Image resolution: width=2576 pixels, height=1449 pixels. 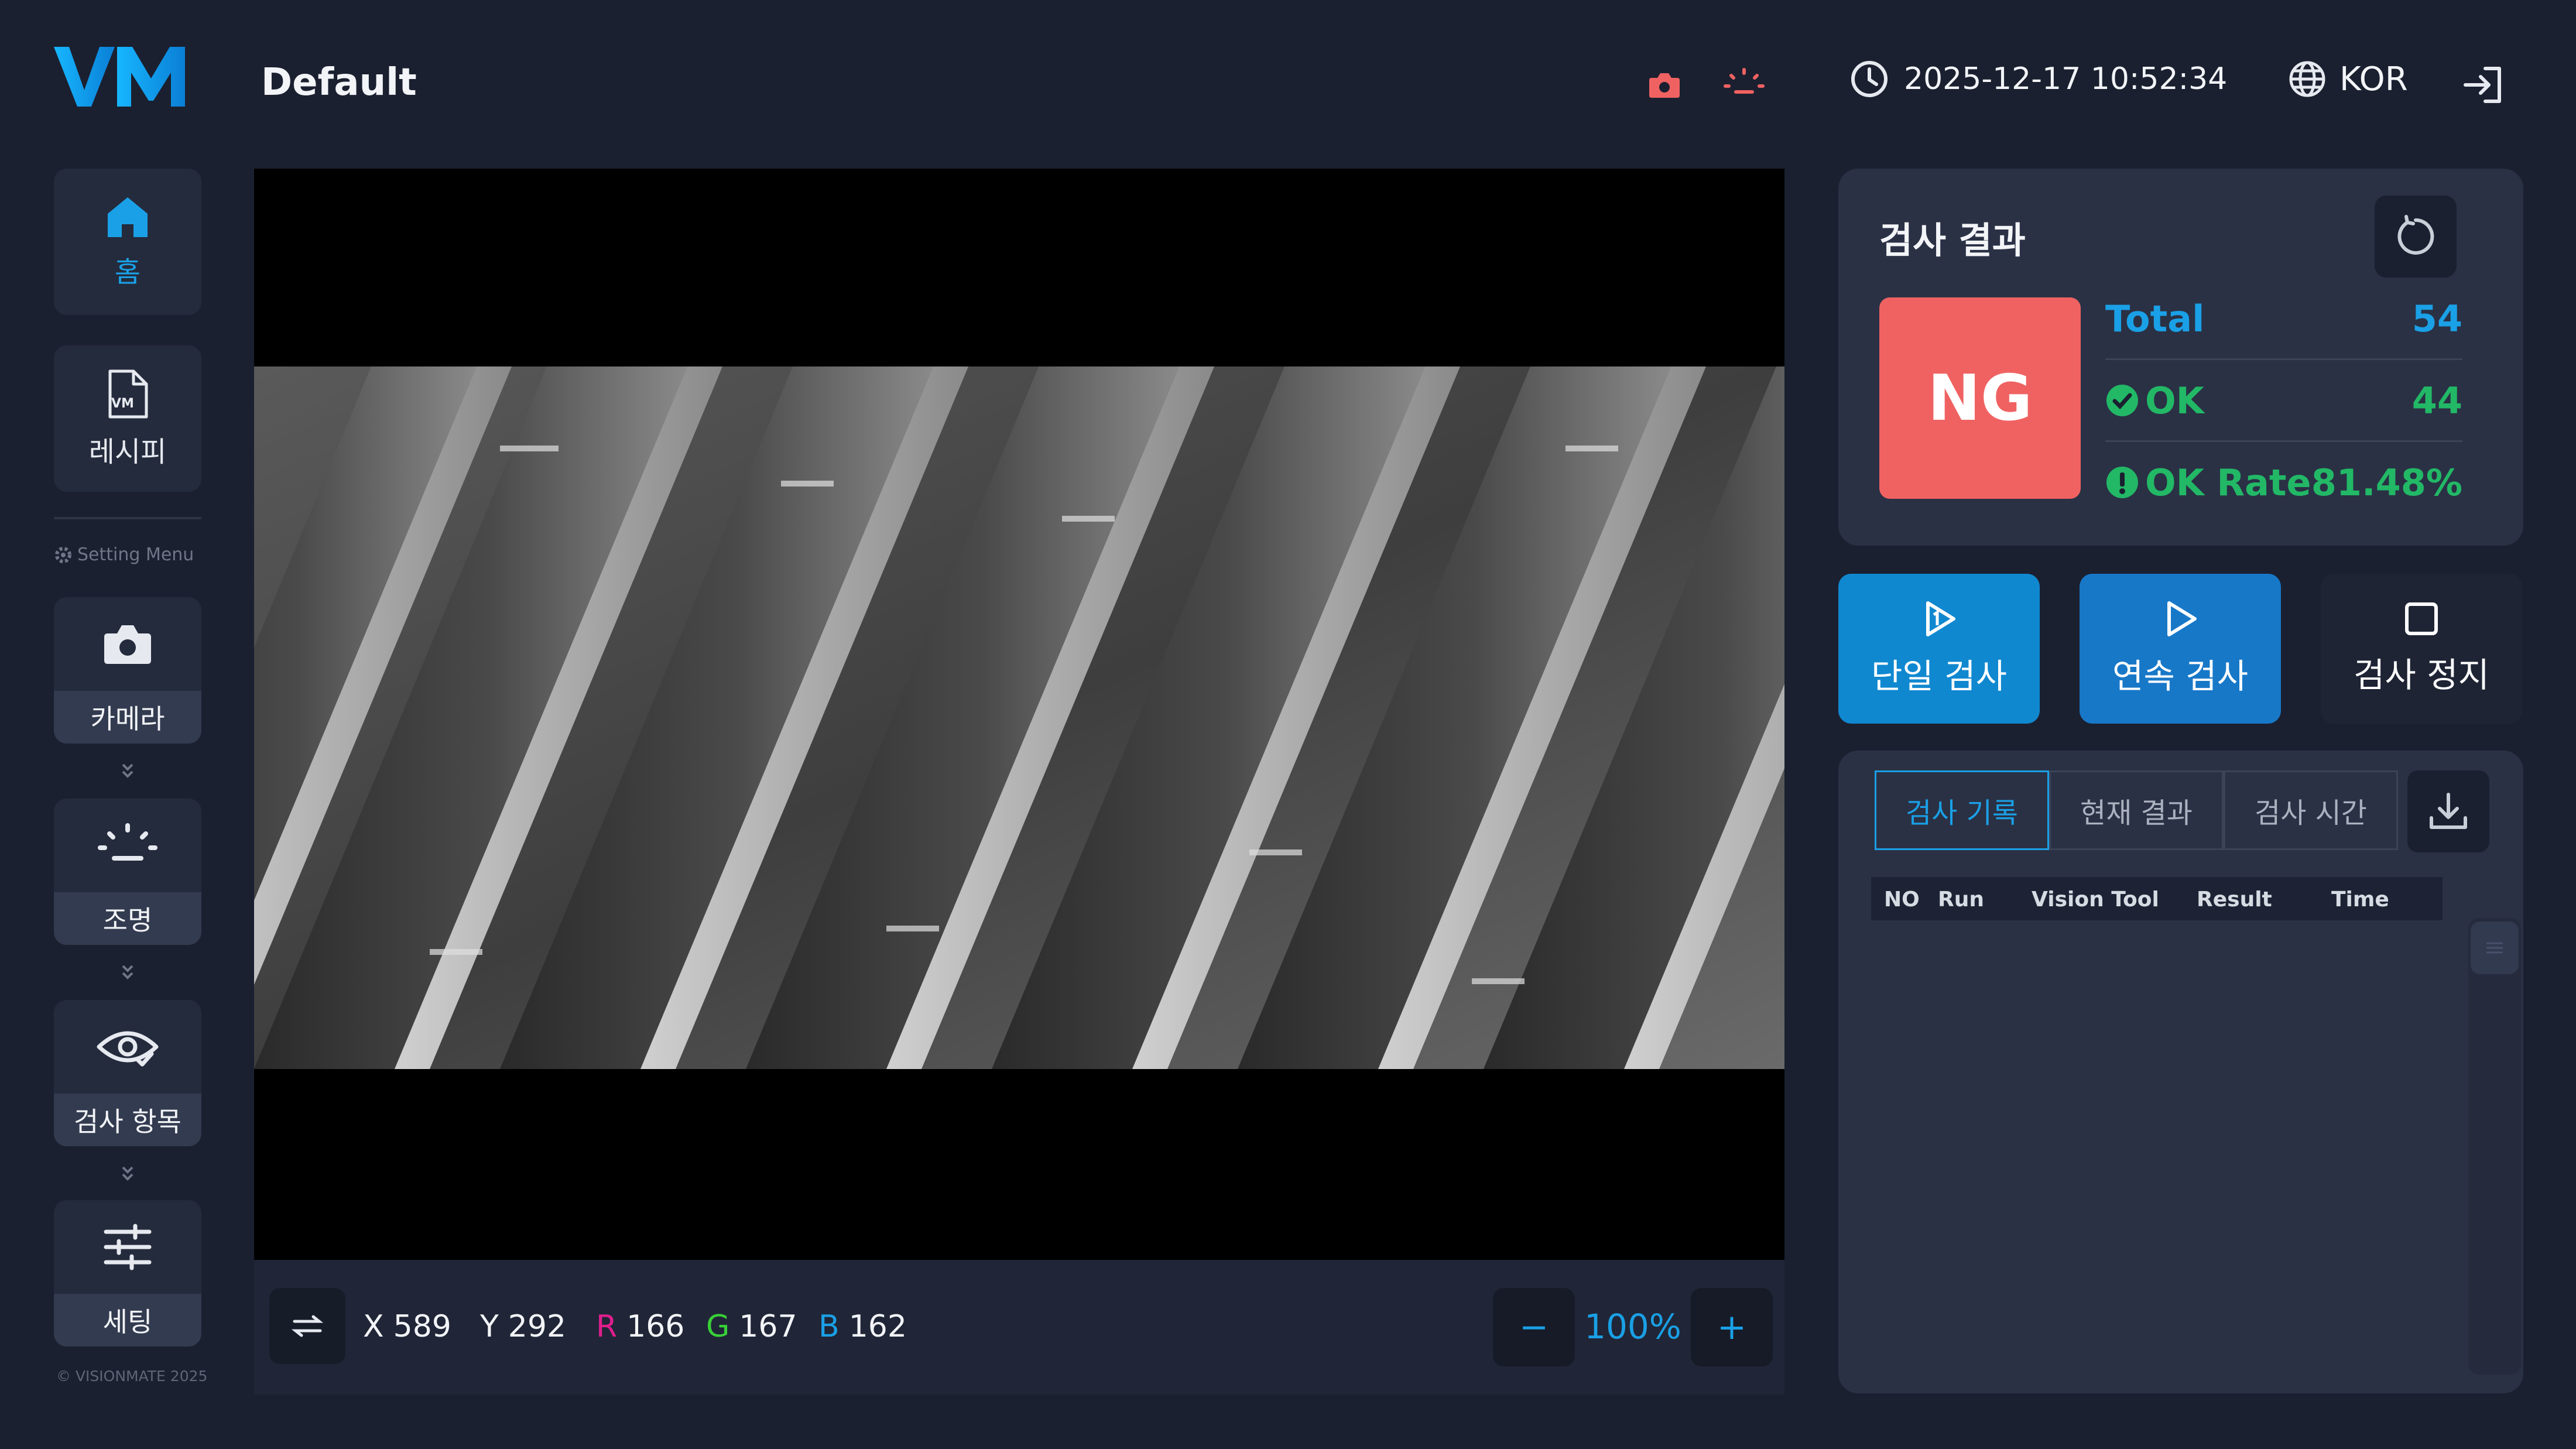 I want to click on continuous-inspect-button: 연속 검사, so click(x=2180, y=649).